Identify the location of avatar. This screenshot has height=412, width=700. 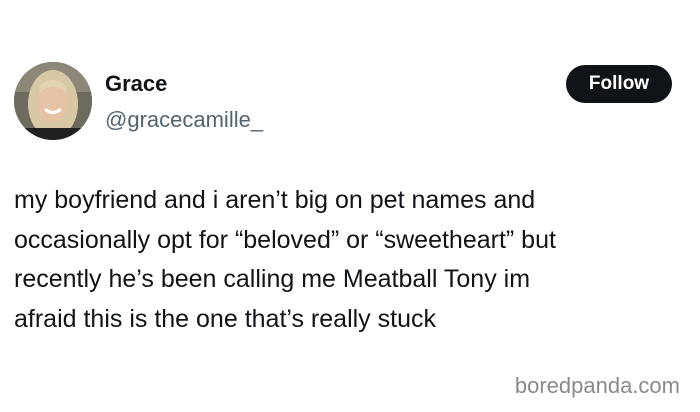
(53, 101).